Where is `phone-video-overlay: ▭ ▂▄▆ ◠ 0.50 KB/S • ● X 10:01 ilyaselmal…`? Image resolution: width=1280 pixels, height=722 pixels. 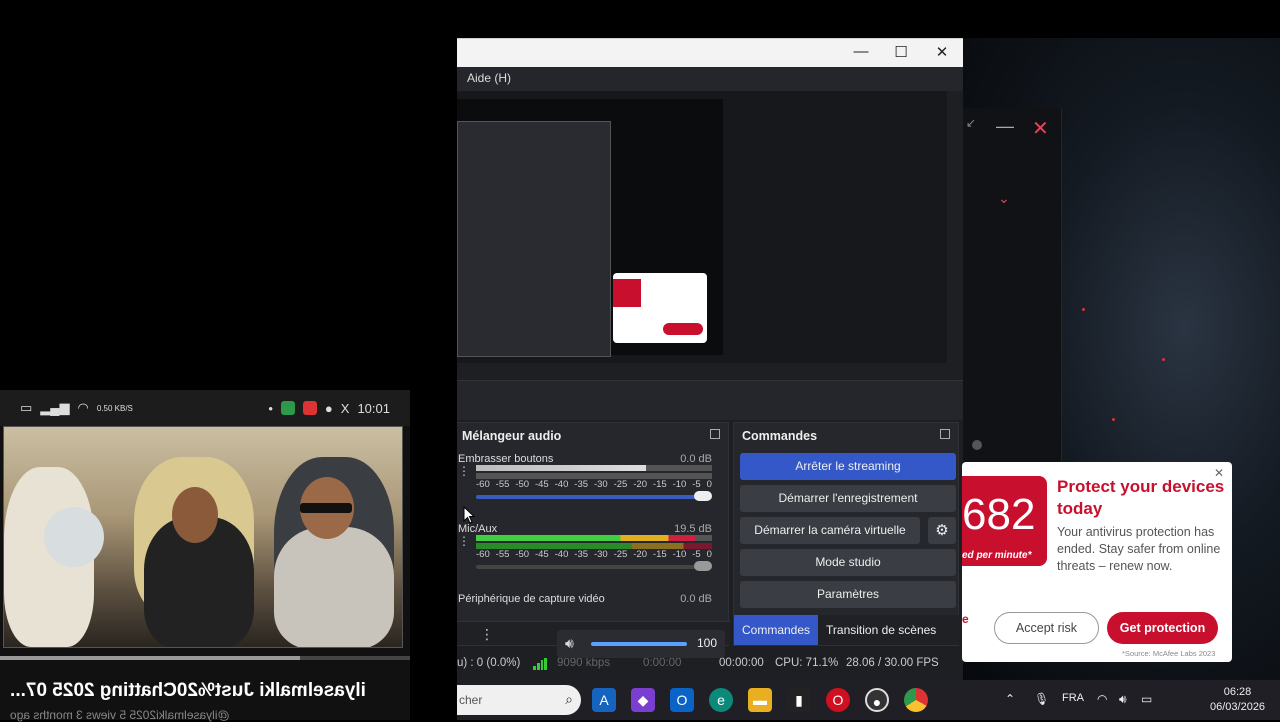
phone-video-overlay: ▭ ▂▄▆ ◠ 0.50 KB/S • ● X 10:01 ilyaselmal… is located at coordinates (205, 556).